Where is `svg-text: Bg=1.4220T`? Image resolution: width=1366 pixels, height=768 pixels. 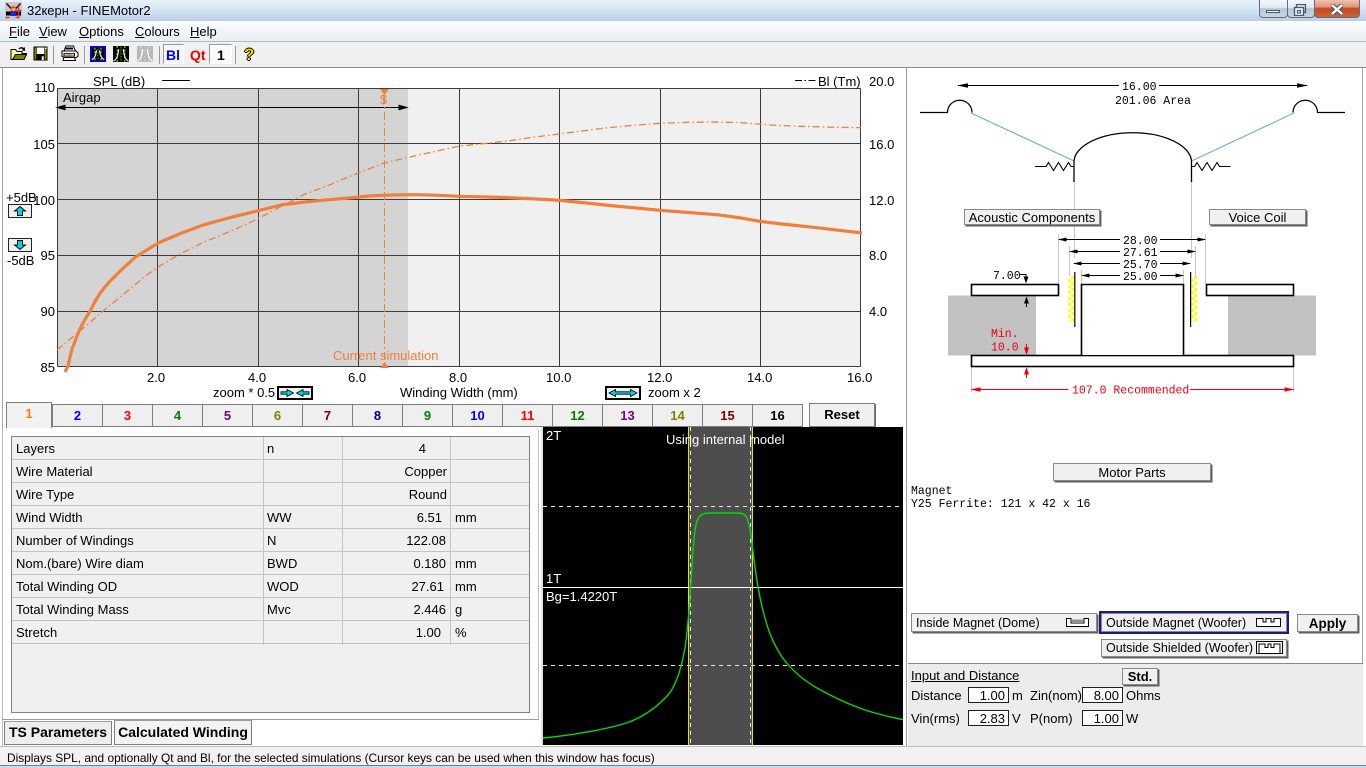 svg-text: Bg=1.4220T is located at coordinates (581, 596).